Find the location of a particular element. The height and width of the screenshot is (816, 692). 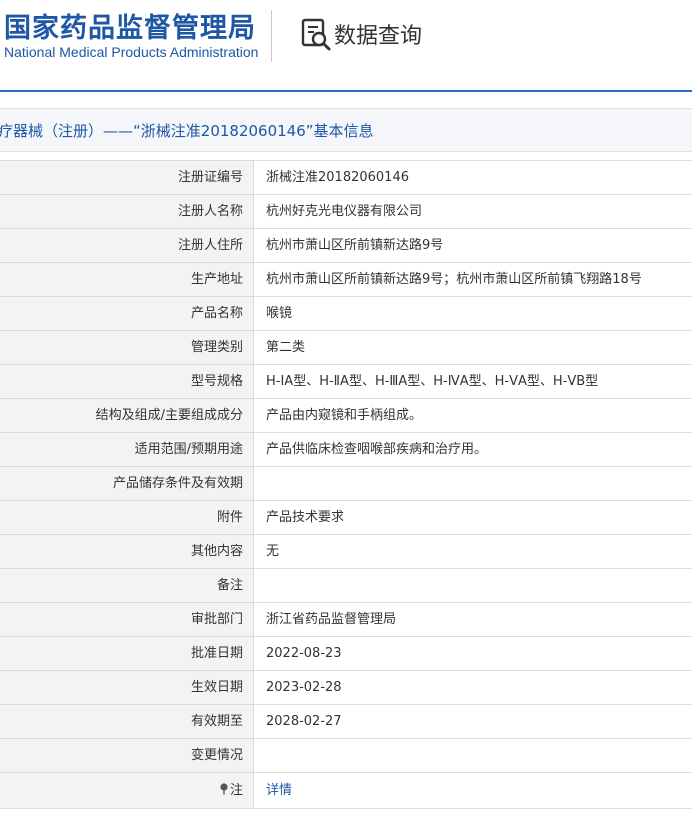

field-value: 产品供临床检查咽喉部疾病和治疗用。 is located at coordinates (377, 449).